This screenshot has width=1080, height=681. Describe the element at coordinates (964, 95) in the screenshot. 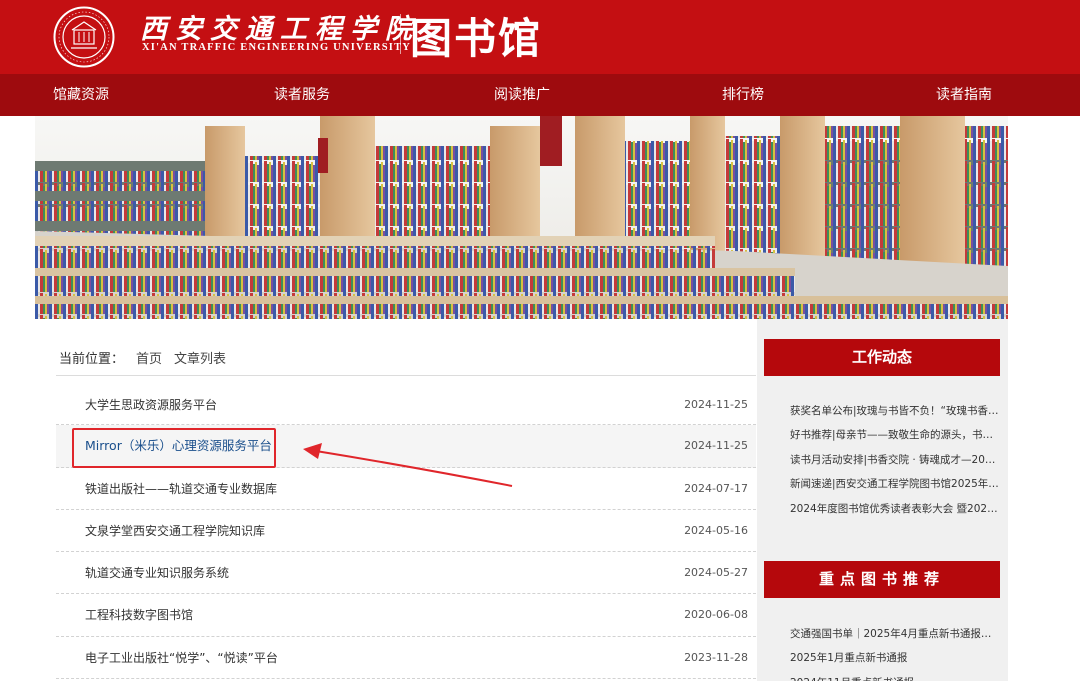

I see `nav-item-reader-guide: 读者指南` at that location.